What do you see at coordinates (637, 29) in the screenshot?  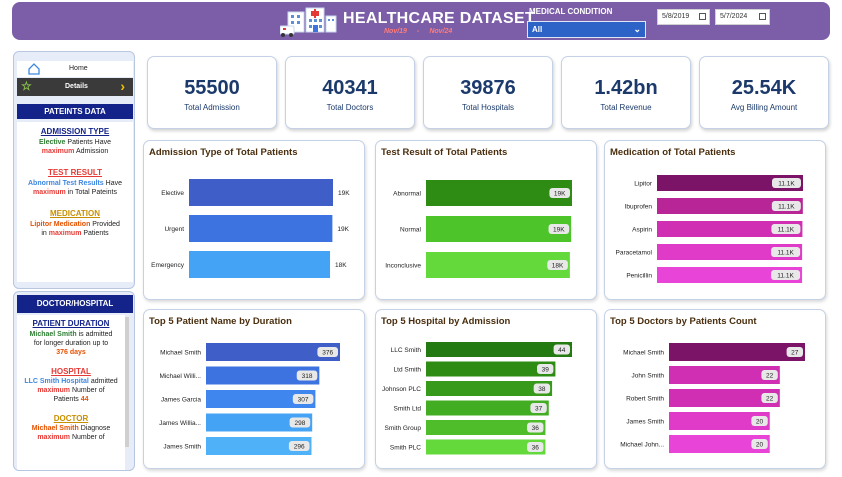 I see `chevron-down-icon: ⌄` at bounding box center [637, 29].